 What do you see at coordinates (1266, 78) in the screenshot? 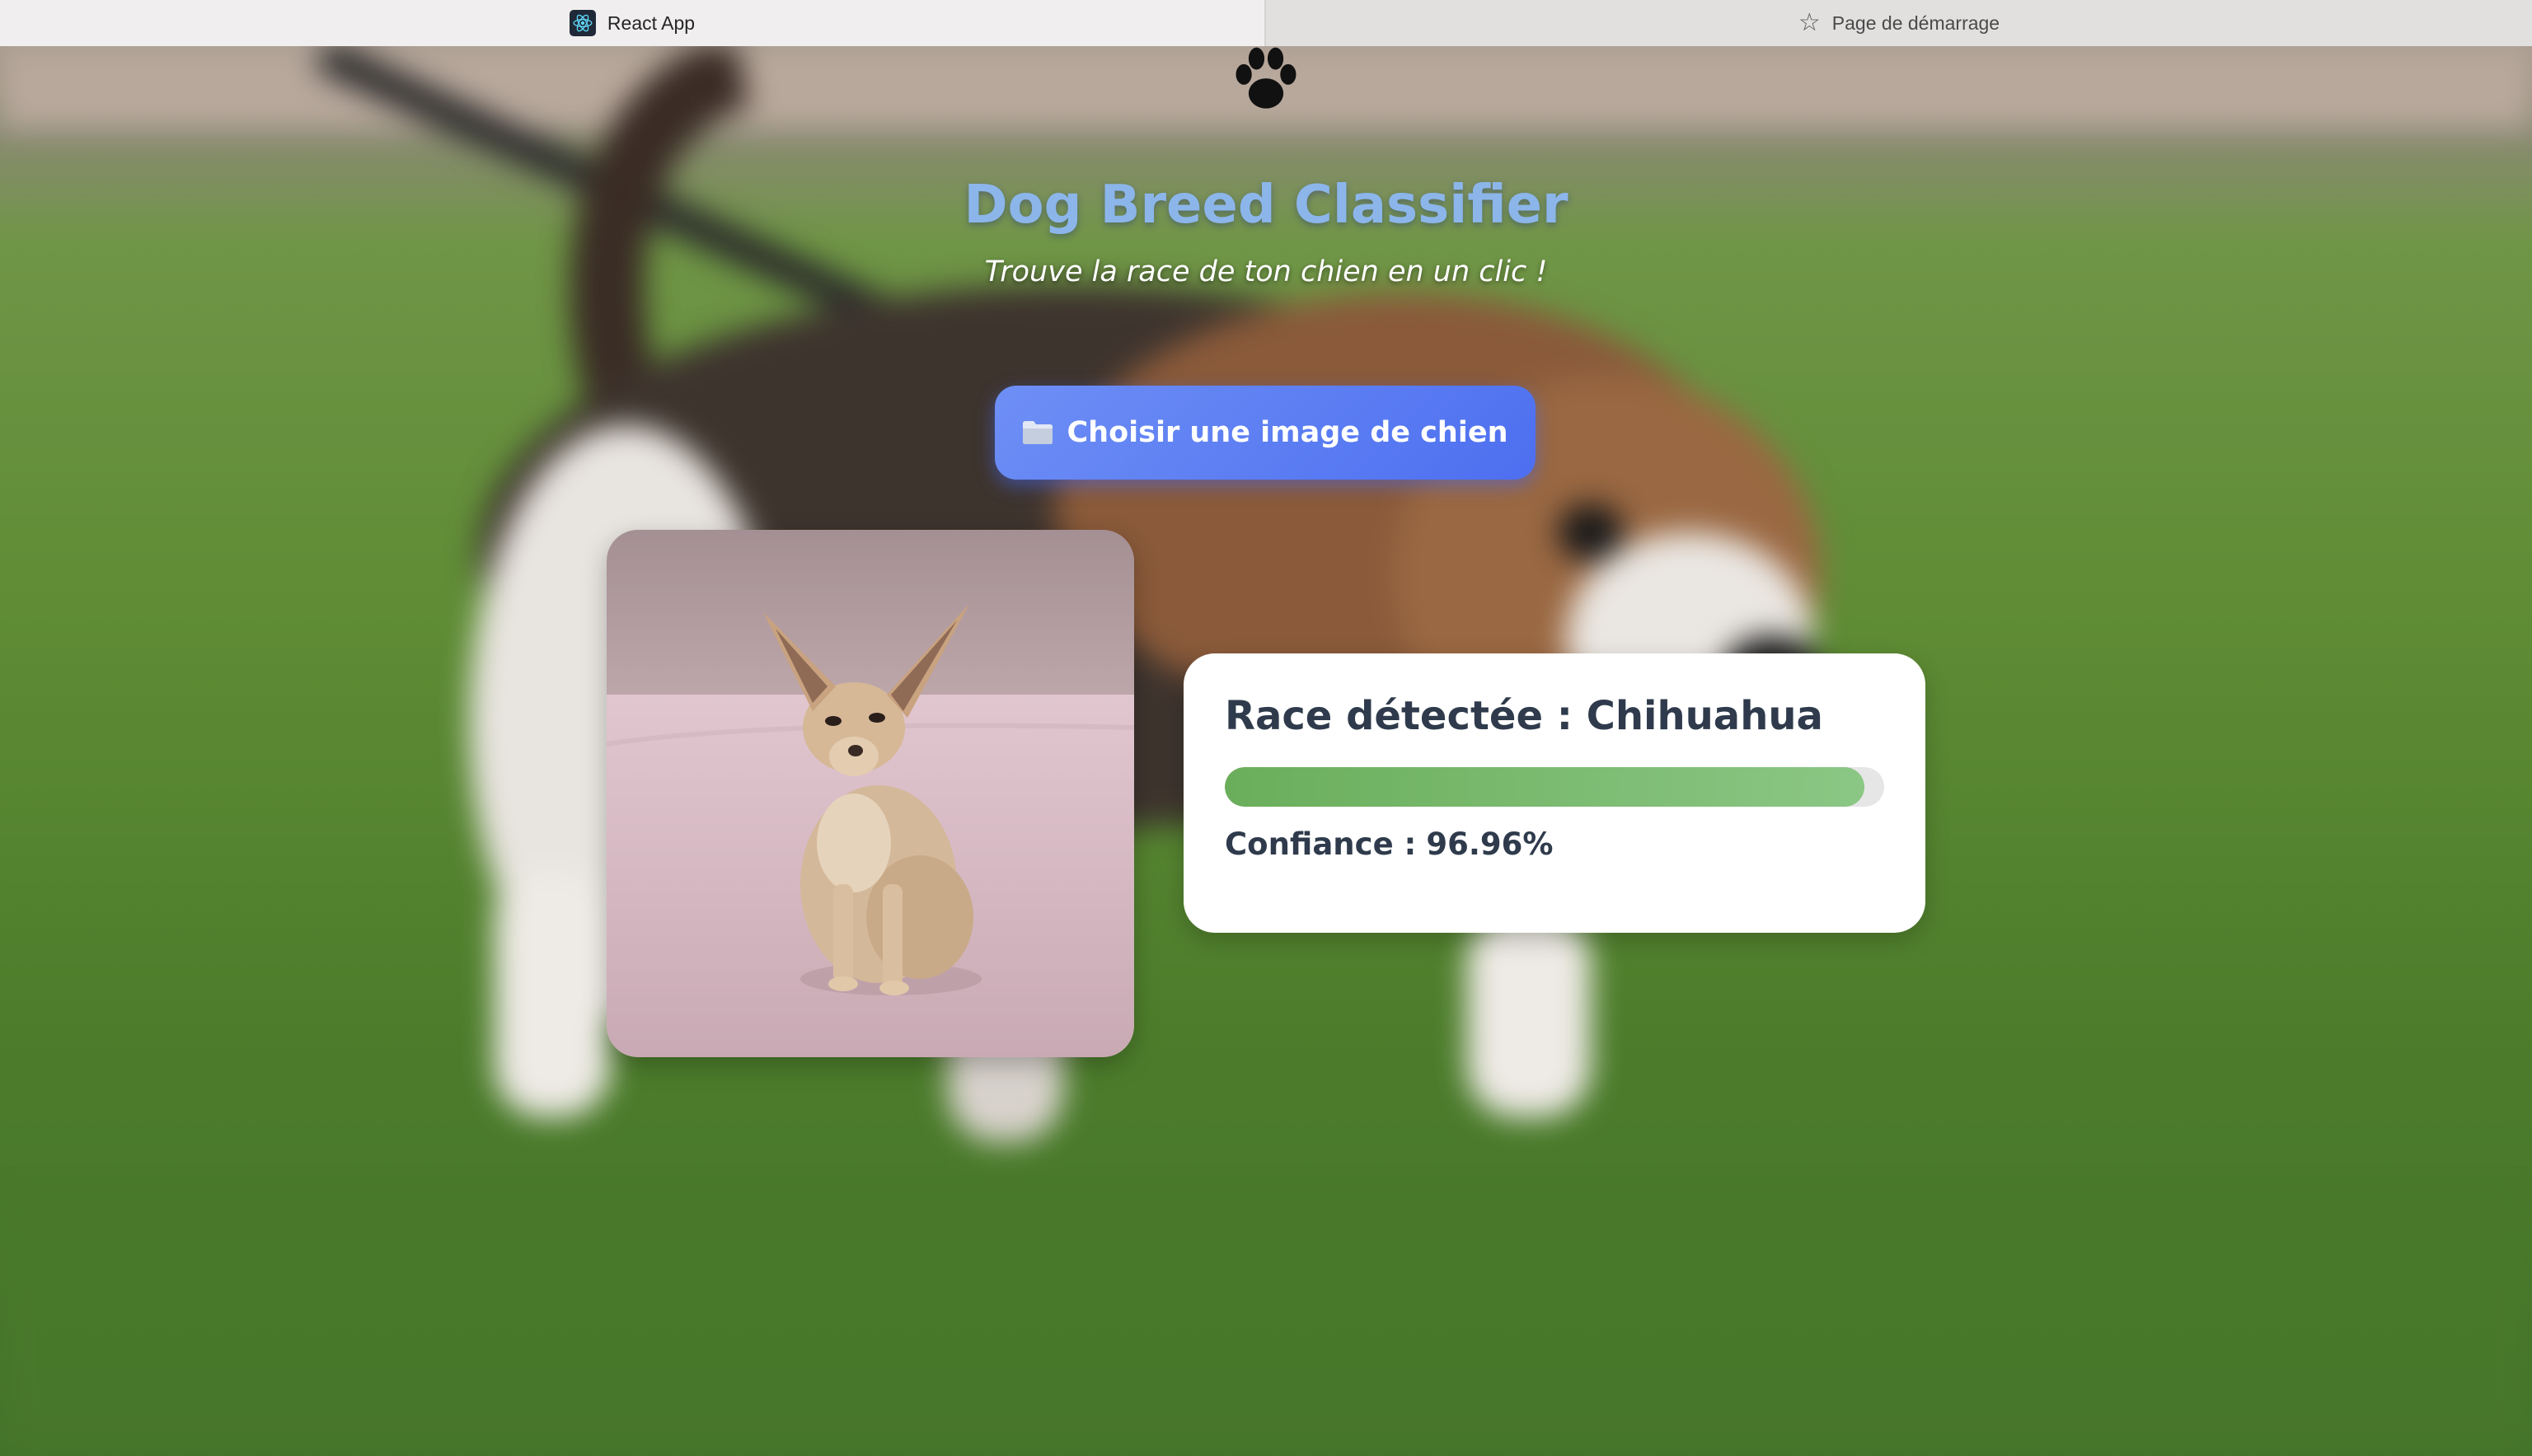
I see `paw-icon` at bounding box center [1266, 78].